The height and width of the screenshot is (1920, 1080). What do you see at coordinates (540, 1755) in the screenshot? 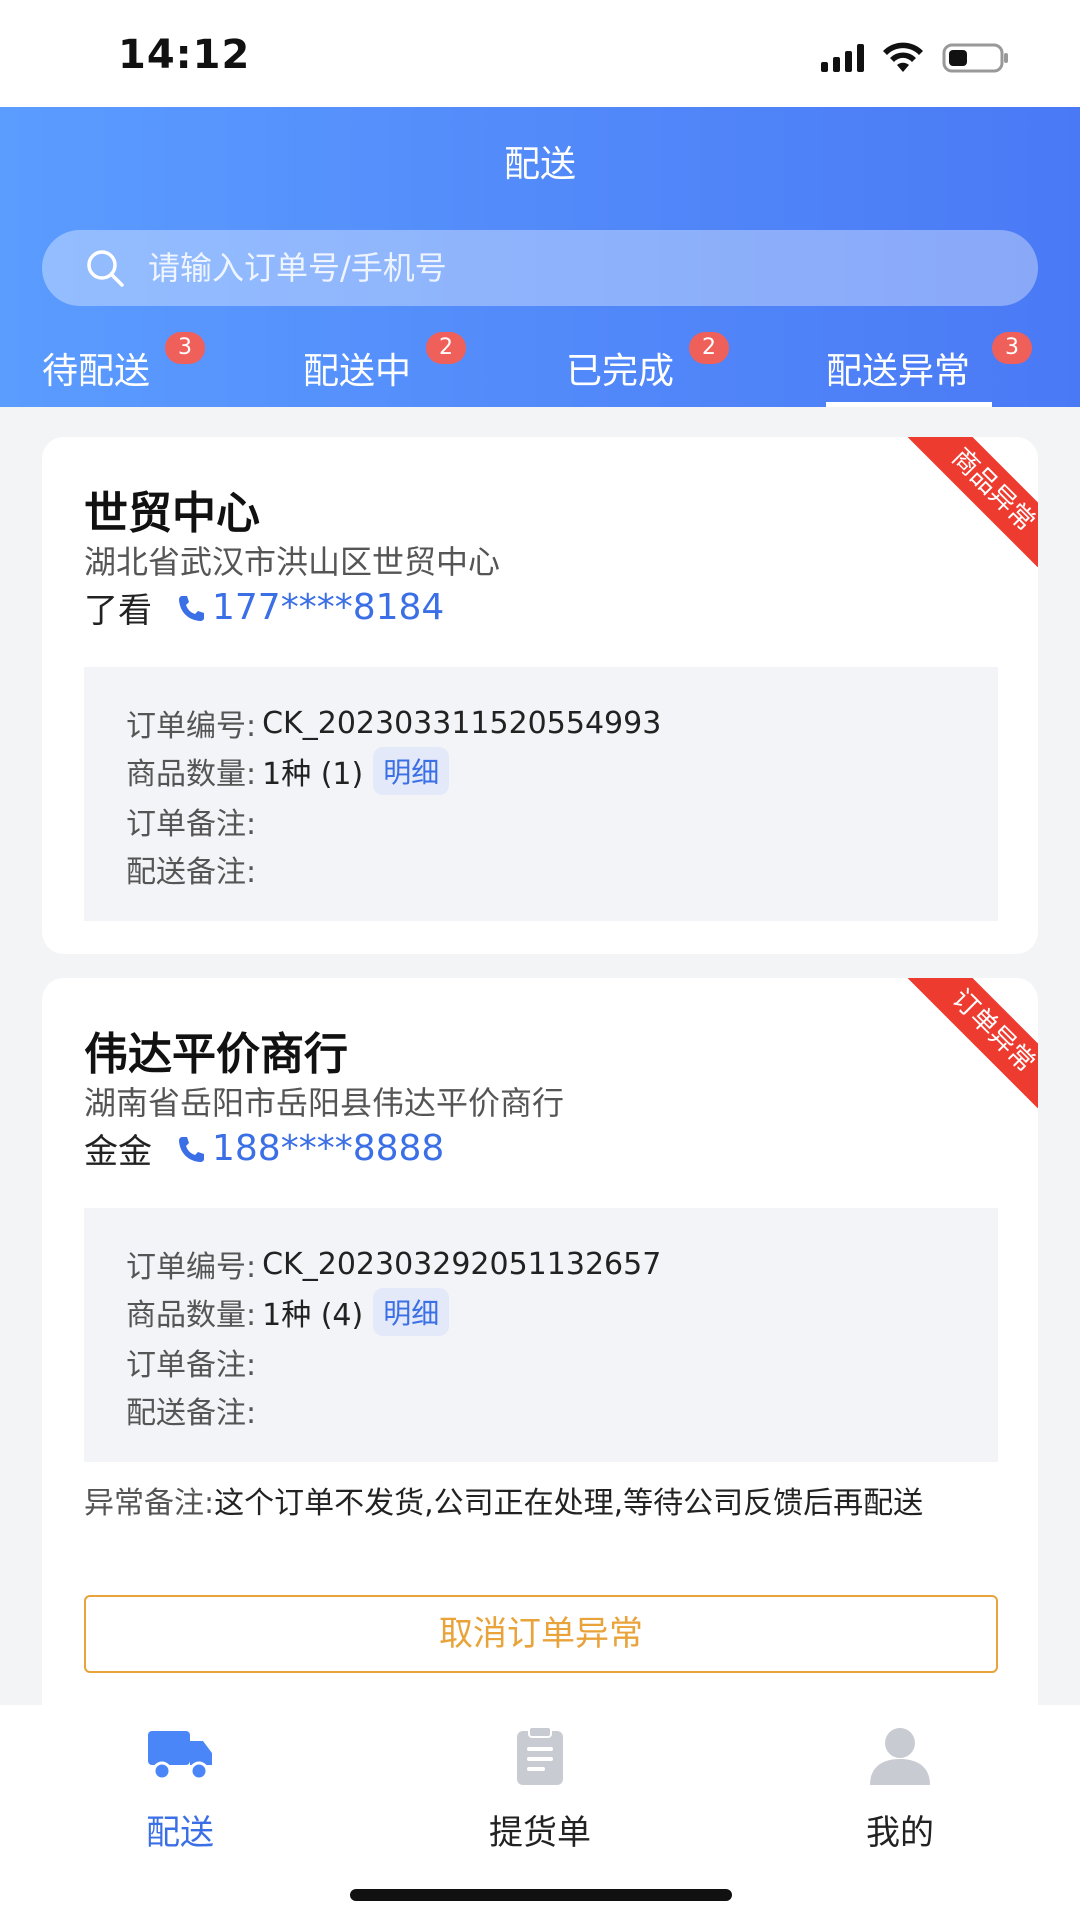
I see `clipboard-icon` at bounding box center [540, 1755].